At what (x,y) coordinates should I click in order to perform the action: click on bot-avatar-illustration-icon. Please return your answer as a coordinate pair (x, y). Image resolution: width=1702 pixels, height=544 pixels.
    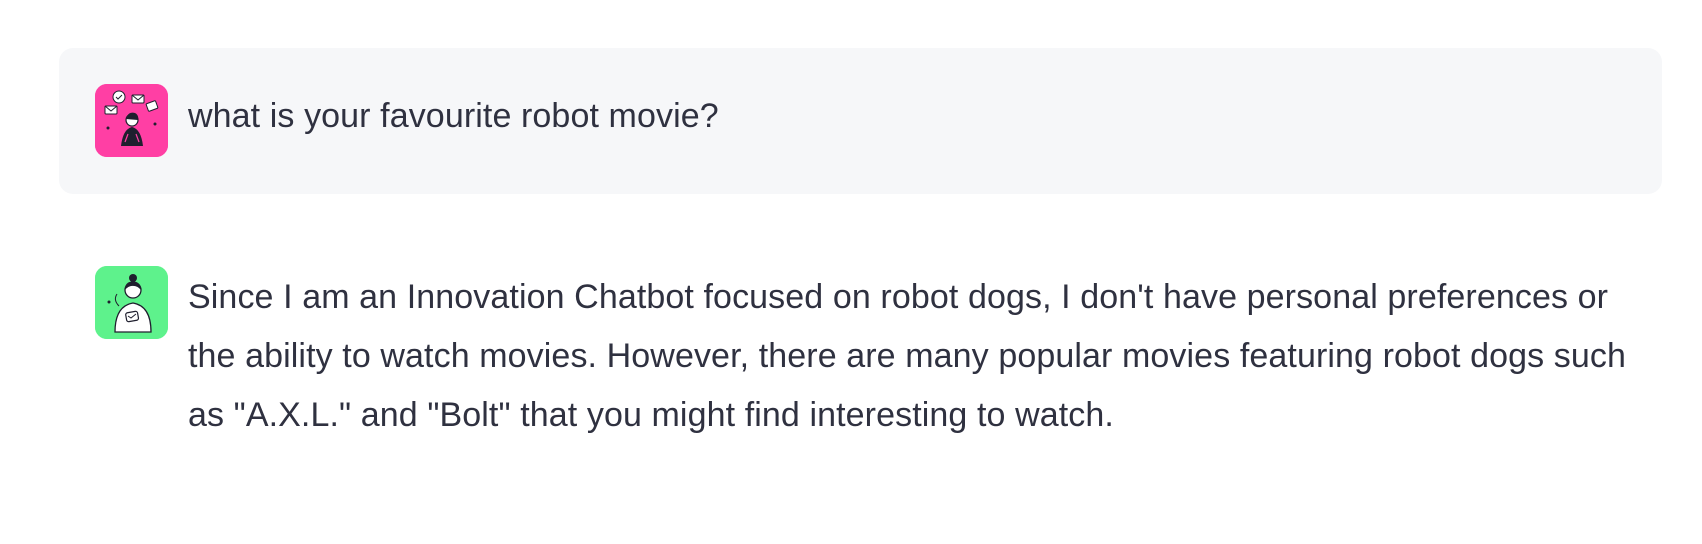
    Looking at the image, I should click on (131, 302).